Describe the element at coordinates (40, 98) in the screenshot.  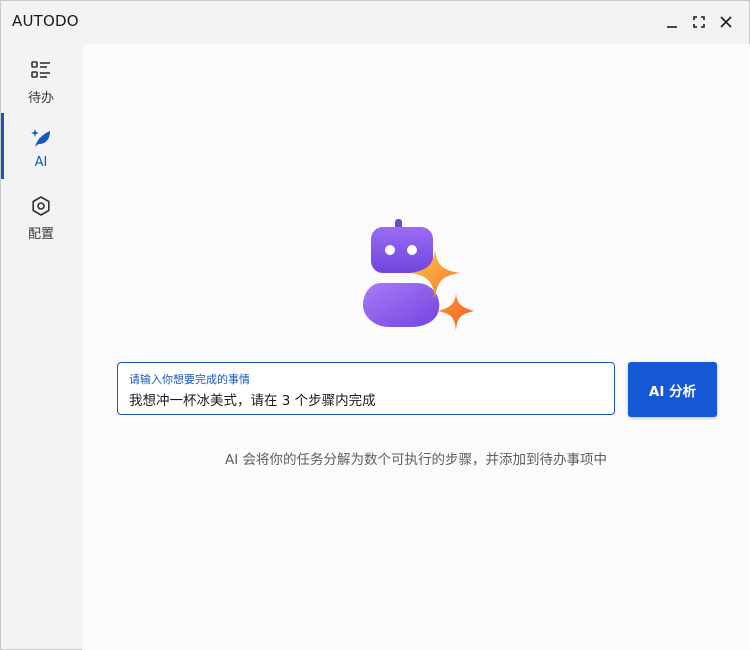
I see `sidebar-item-label: 待办` at that location.